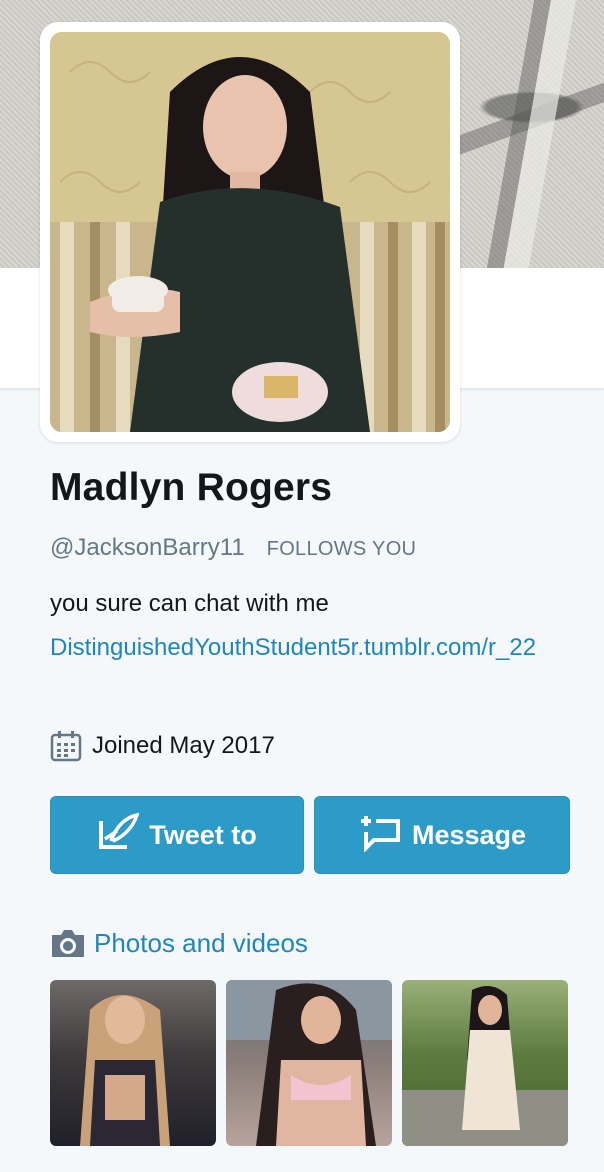  What do you see at coordinates (147, 548) in the screenshot?
I see `profile-handle: @JacksonBarry11` at bounding box center [147, 548].